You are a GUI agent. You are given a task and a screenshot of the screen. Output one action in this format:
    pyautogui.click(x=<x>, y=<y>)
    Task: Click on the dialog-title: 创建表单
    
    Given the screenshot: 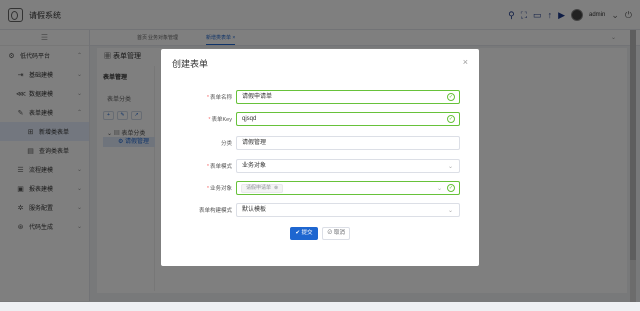 What is the action you would take?
    pyautogui.click(x=190, y=64)
    